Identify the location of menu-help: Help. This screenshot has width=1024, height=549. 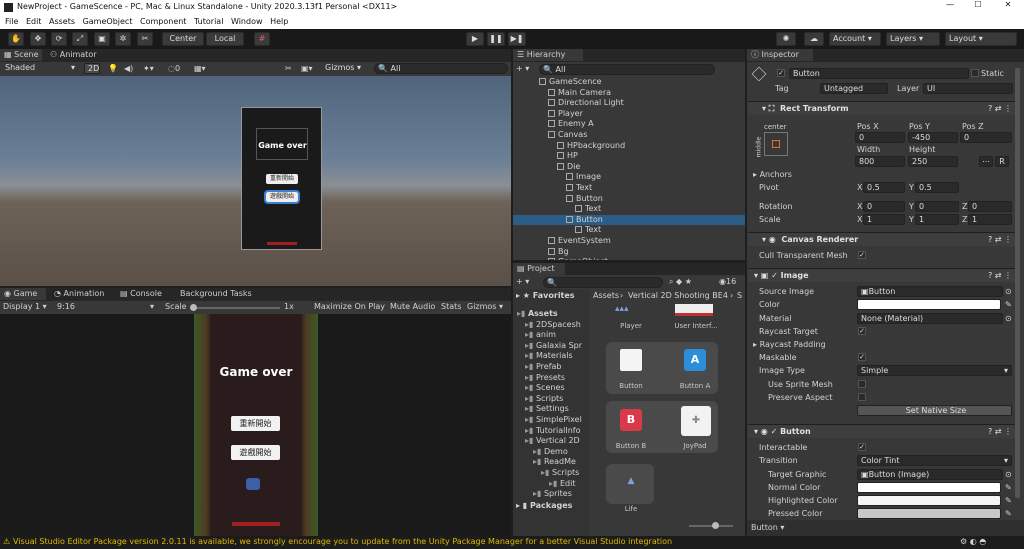
(279, 22).